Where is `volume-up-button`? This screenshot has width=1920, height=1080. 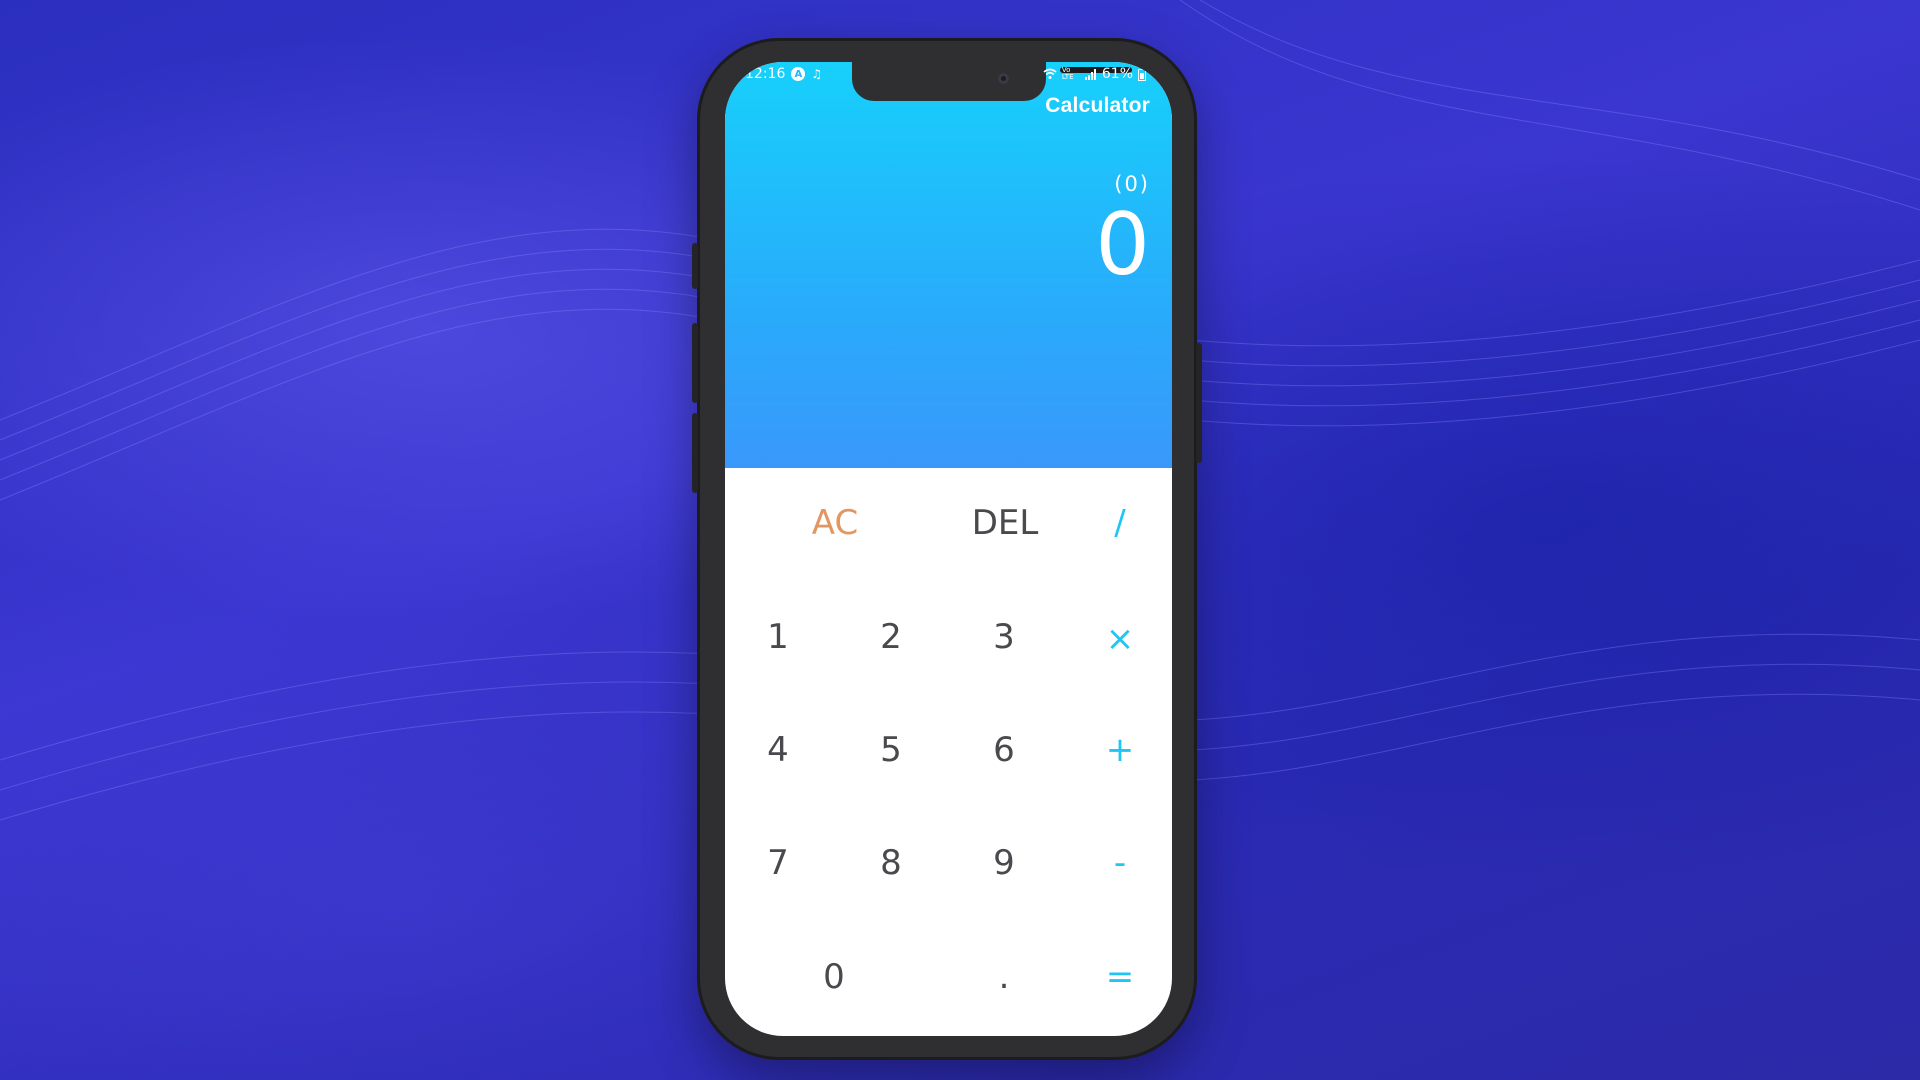 volume-up-button is located at coordinates (695, 363).